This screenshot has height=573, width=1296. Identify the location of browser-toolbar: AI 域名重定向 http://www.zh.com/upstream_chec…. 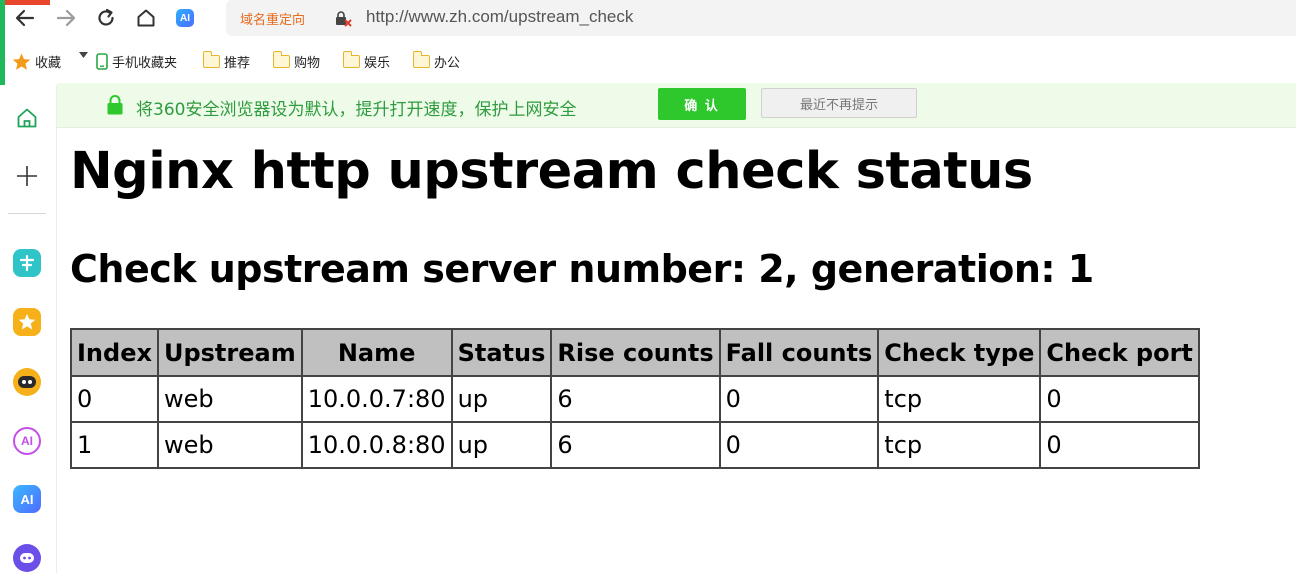
(648, 18).